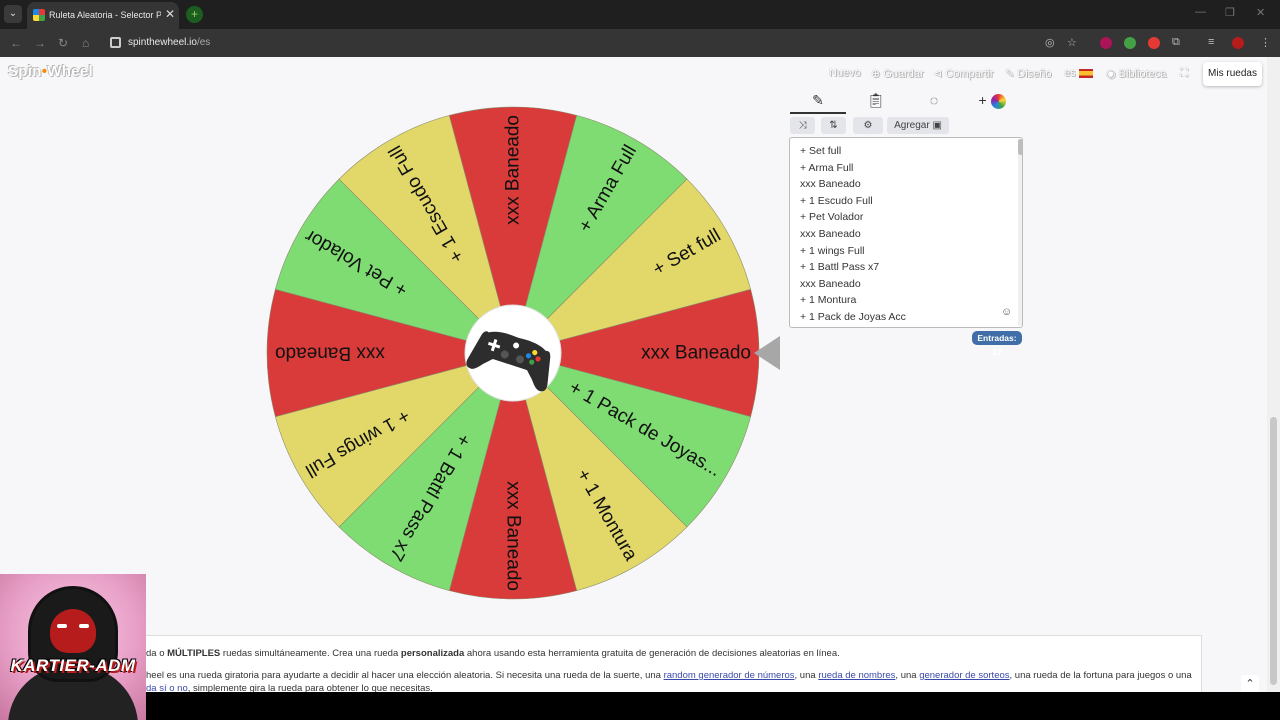 The width and height of the screenshot is (1280, 720). I want to click on tab-paste: 📋︎, so click(876, 103).